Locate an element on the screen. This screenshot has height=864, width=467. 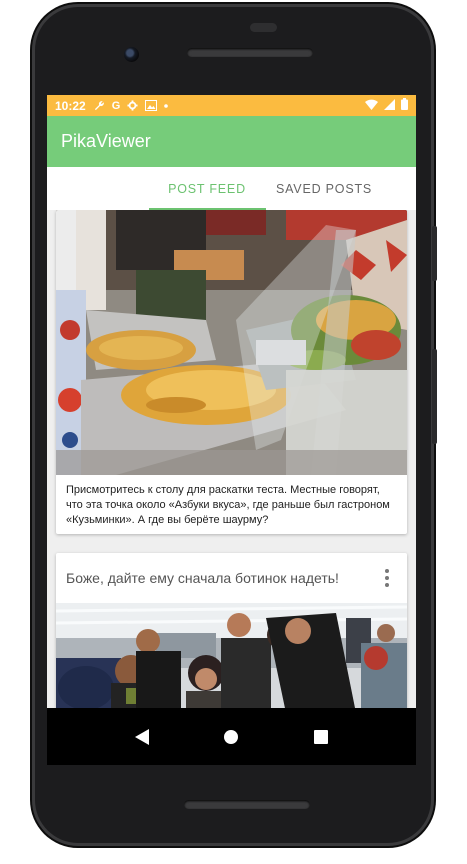
system-nav-bar is located at coordinates (231, 736).